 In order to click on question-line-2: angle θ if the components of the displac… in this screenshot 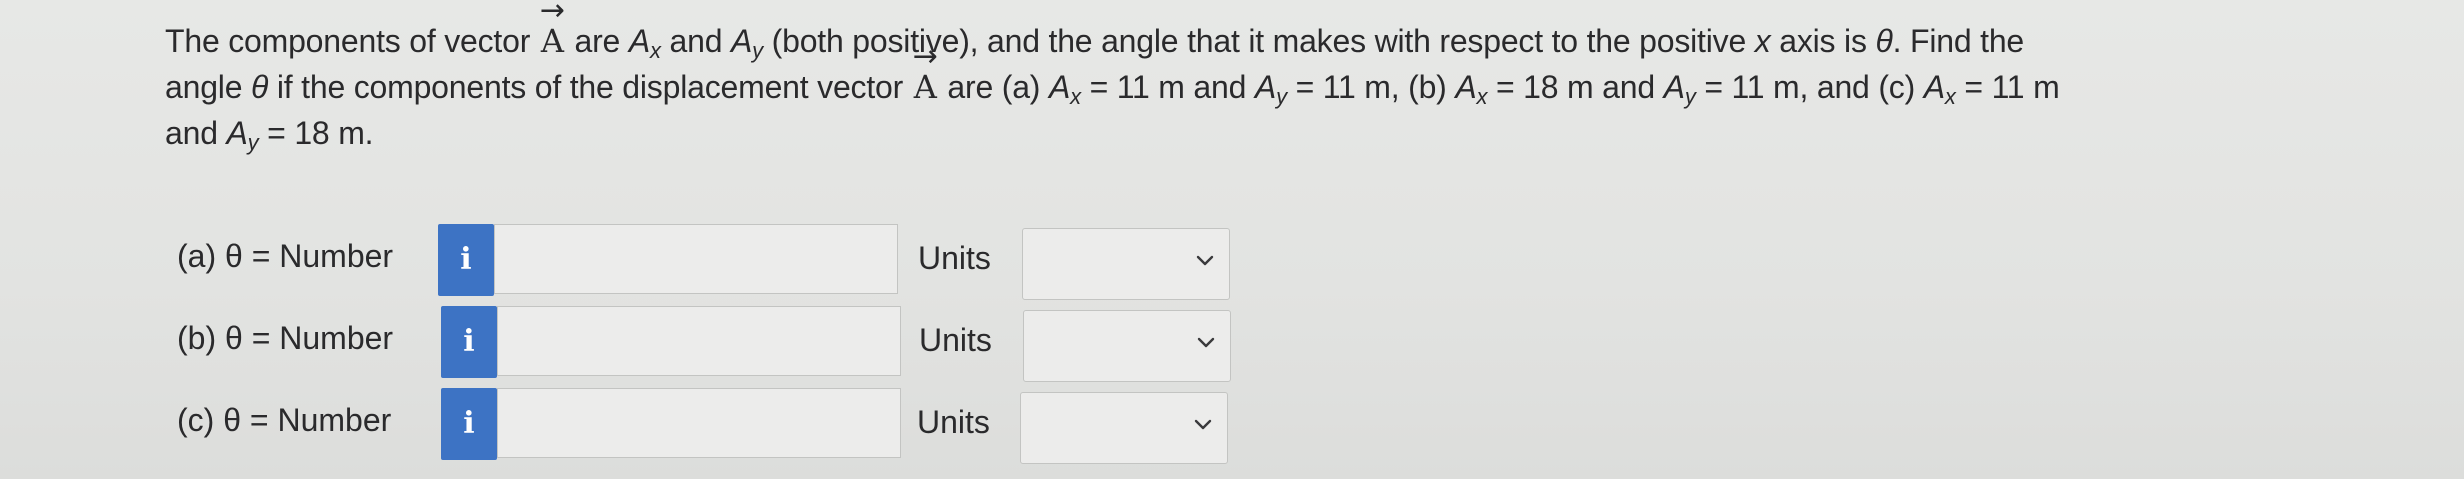, I will do `click(1230, 76)`.